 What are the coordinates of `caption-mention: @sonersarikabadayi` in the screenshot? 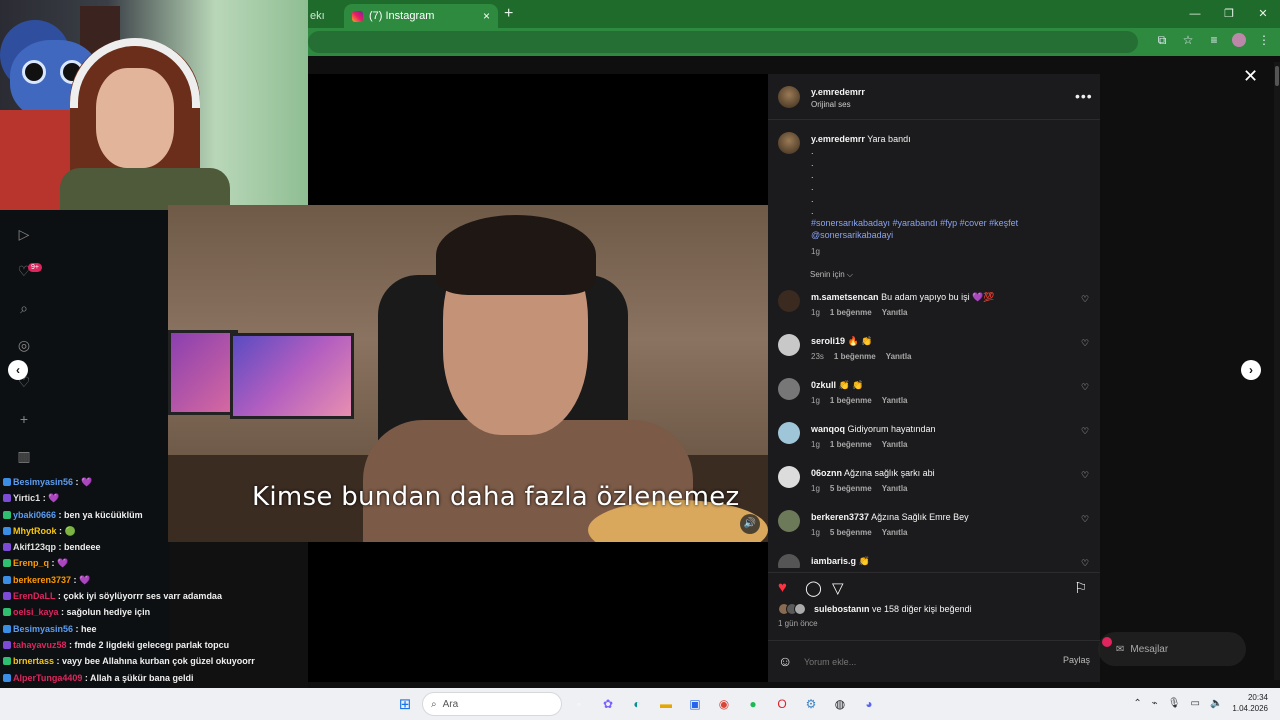 It's located at (852, 235).